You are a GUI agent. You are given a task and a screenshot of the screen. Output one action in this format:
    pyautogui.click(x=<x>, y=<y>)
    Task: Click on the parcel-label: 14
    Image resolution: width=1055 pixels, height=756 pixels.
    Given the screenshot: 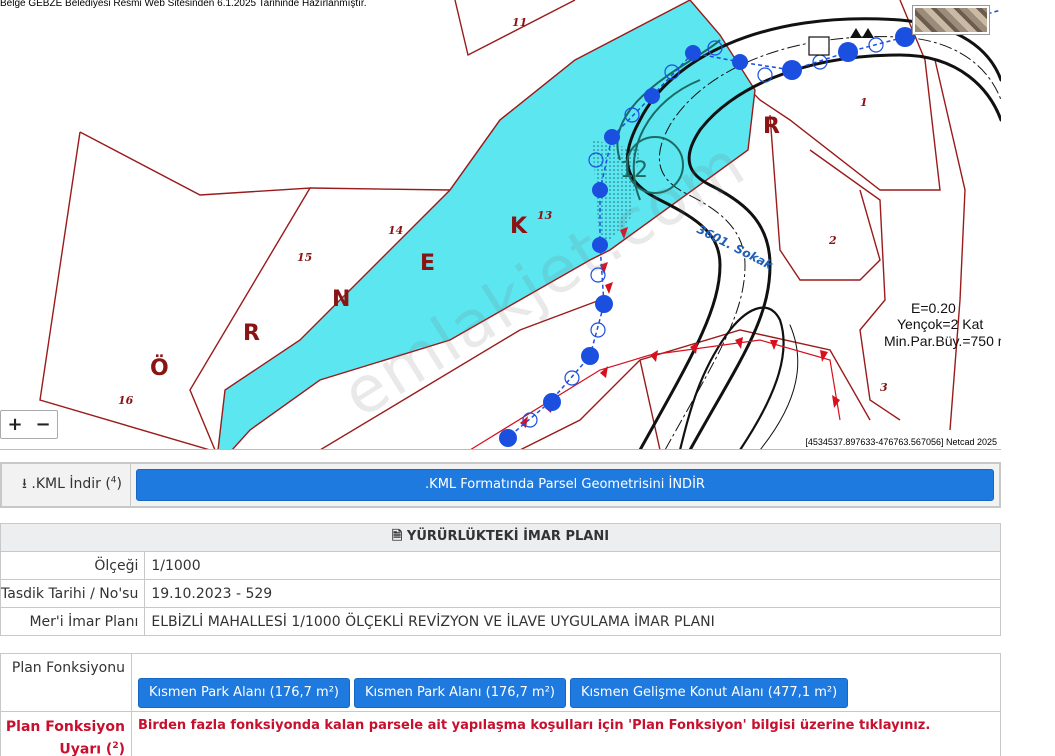 What is the action you would take?
    pyautogui.click(x=395, y=230)
    